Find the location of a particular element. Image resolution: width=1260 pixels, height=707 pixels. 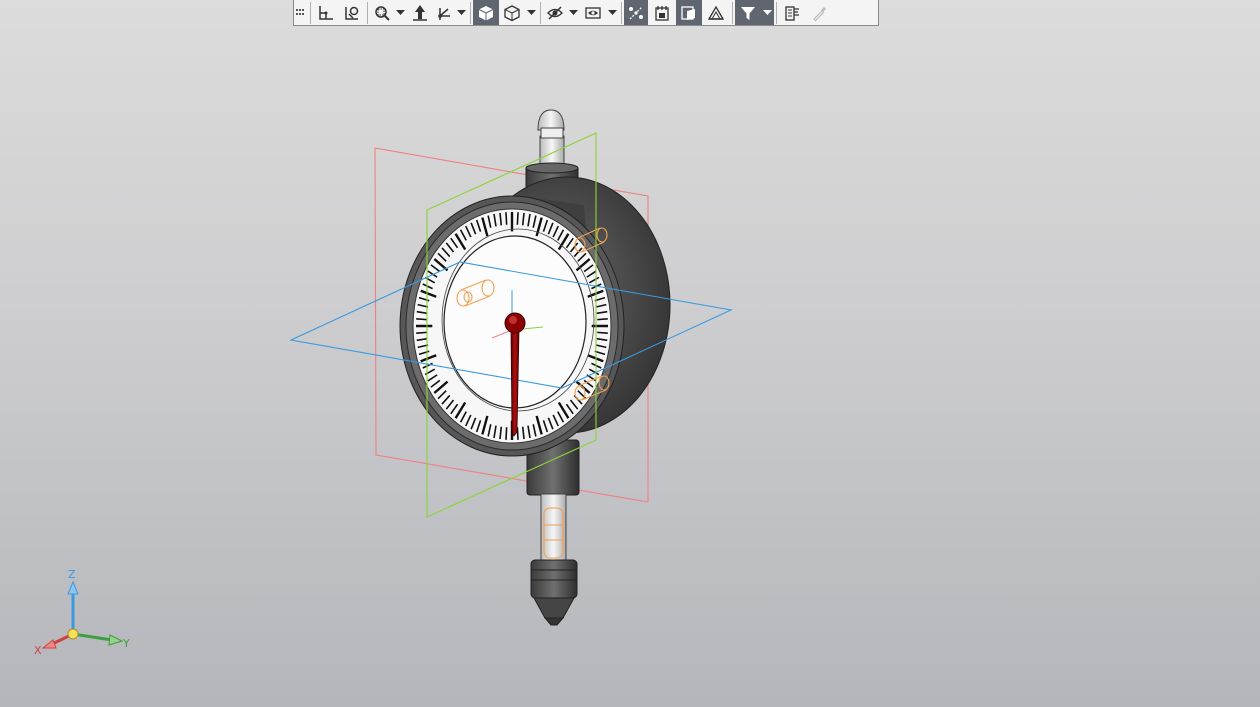

contact-tip is located at coordinates (554, 608).